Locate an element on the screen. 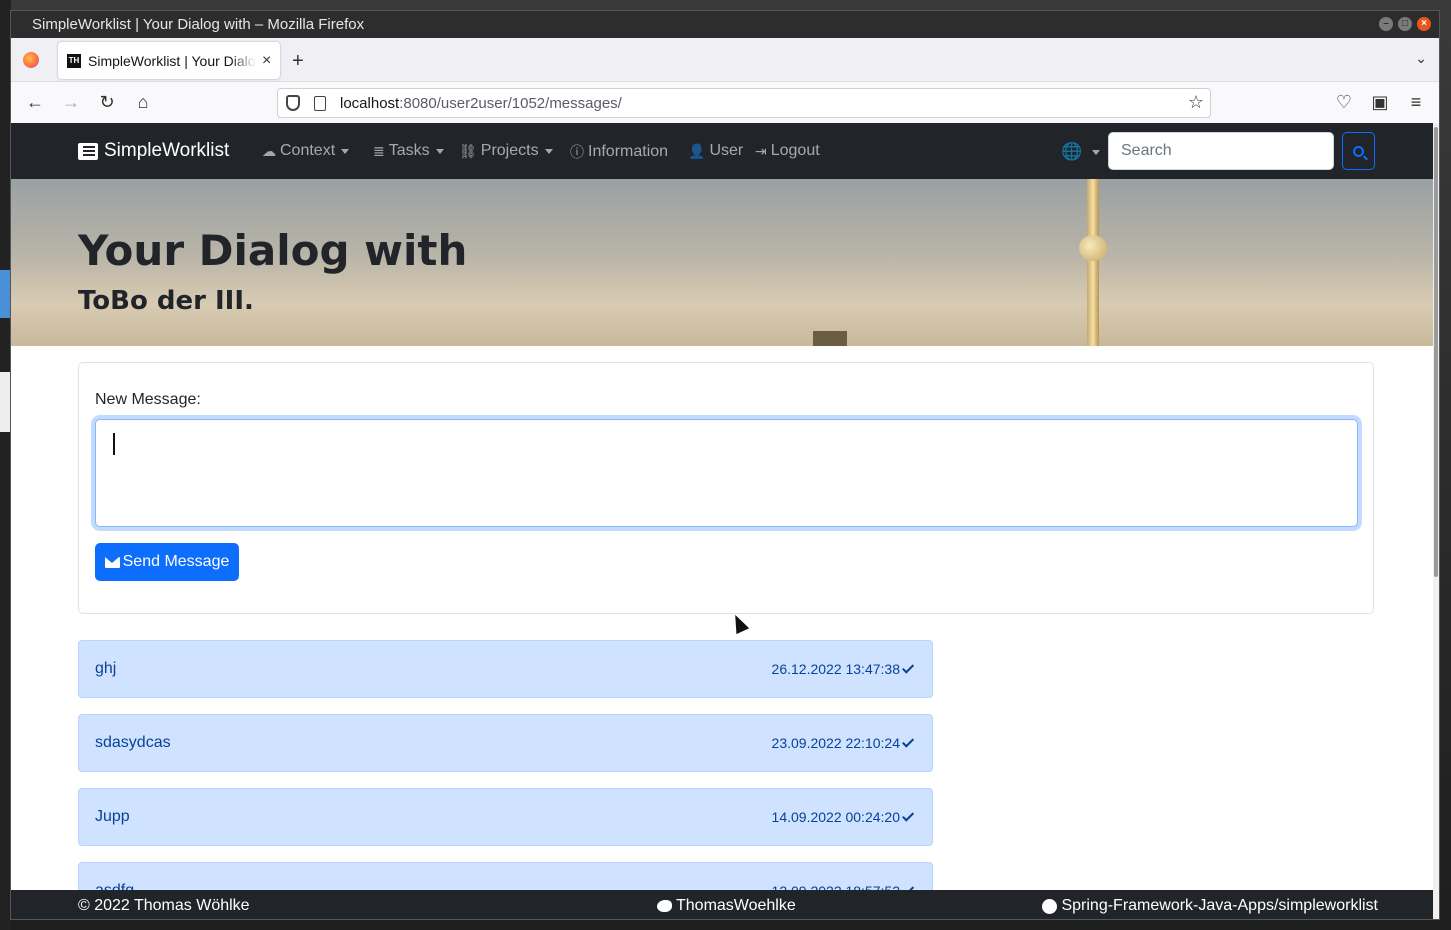  message-timestamp: 26.12.2022 13:47:38 is located at coordinates (835, 669).